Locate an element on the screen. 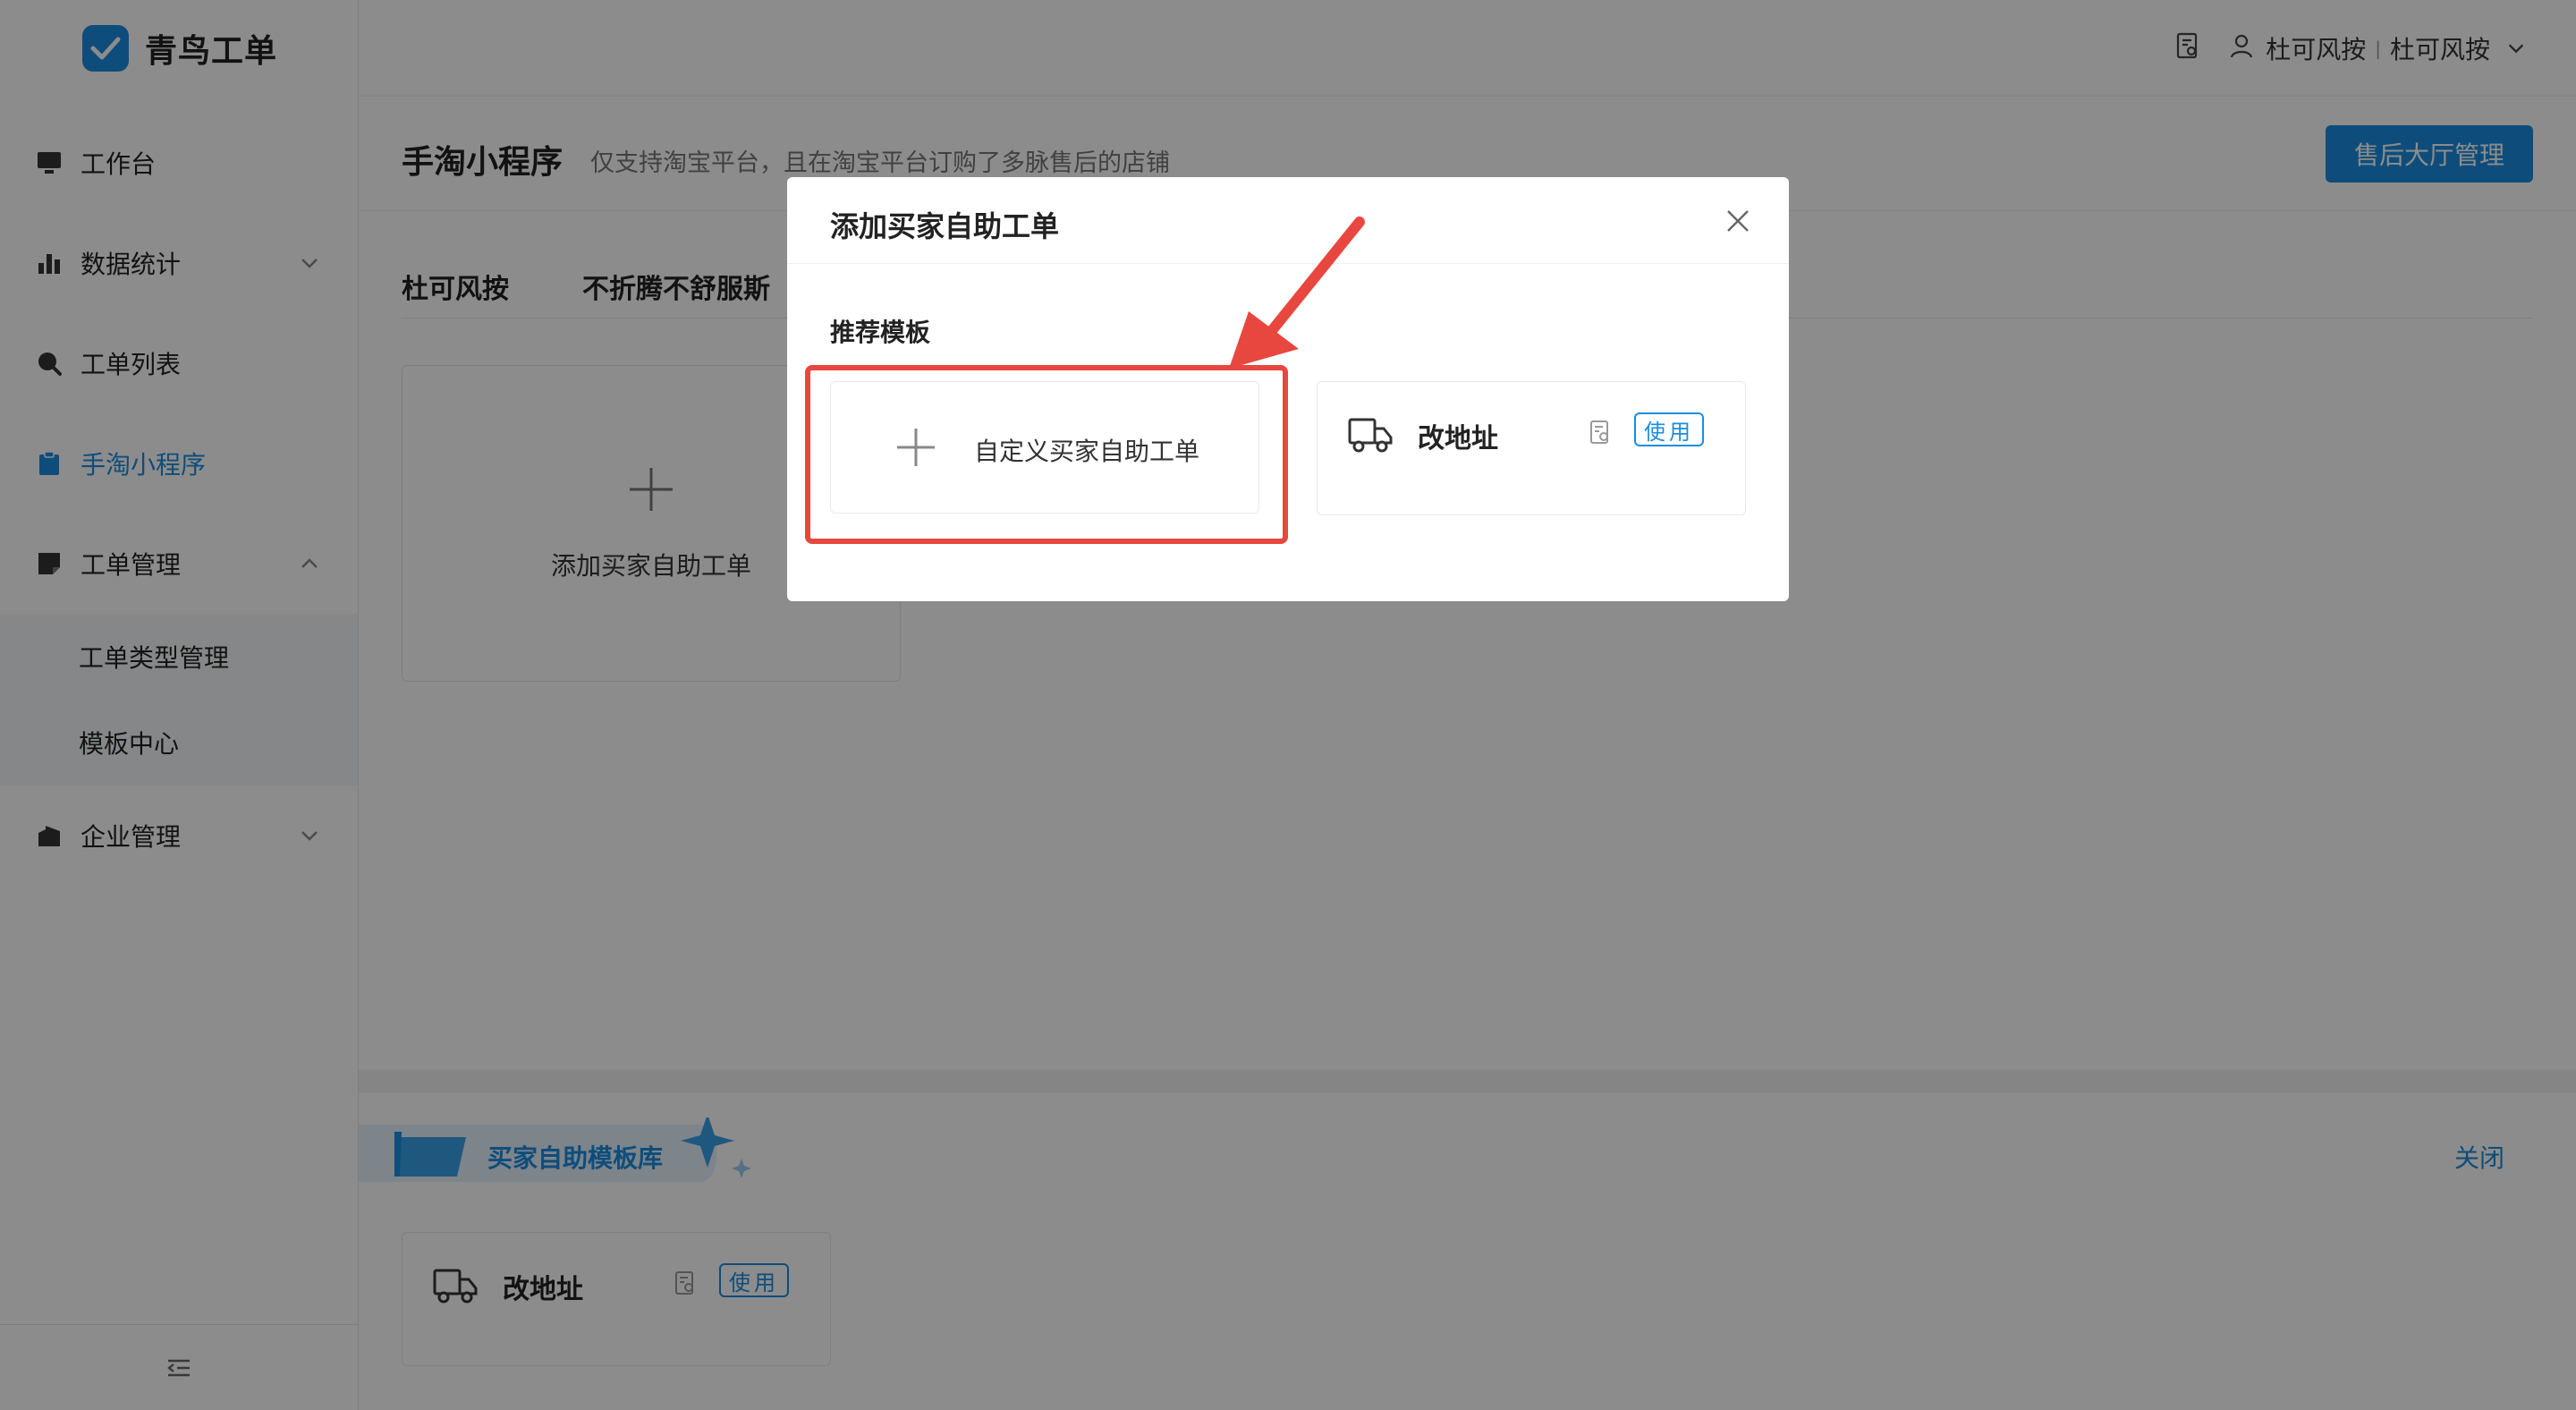  template-card-change-address: 改地址 使用 is located at coordinates (1531, 448).